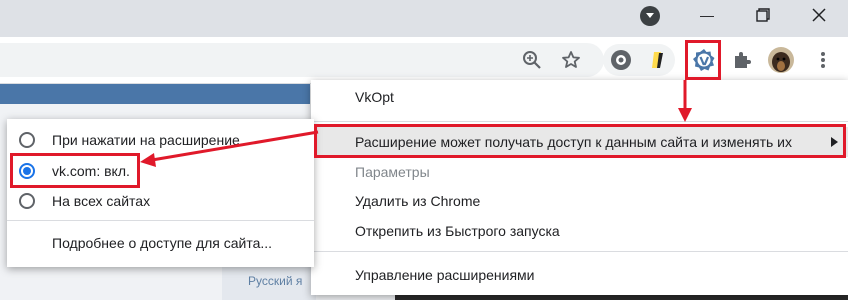  What do you see at coordinates (235, 146) in the screenshot?
I see `arrow-left` at bounding box center [235, 146].